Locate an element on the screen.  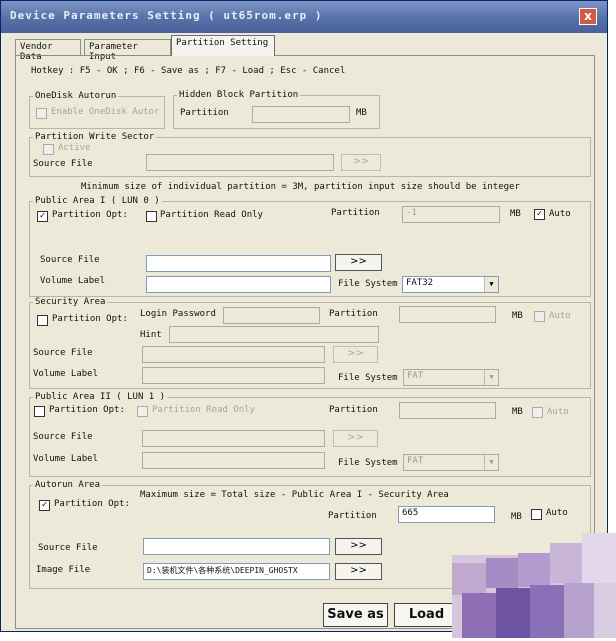
tab-parameter-input: Parameter Input is located at coordinates (127, 50).